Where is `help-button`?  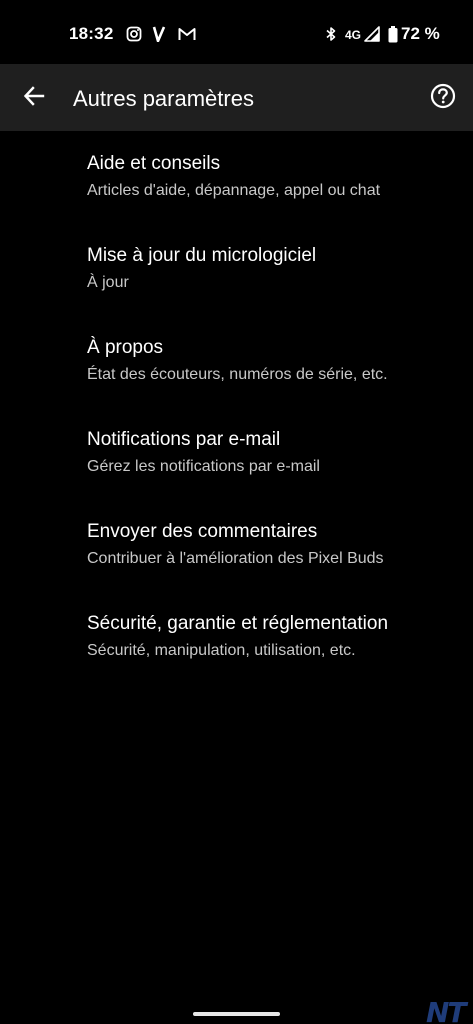 help-button is located at coordinates (443, 98).